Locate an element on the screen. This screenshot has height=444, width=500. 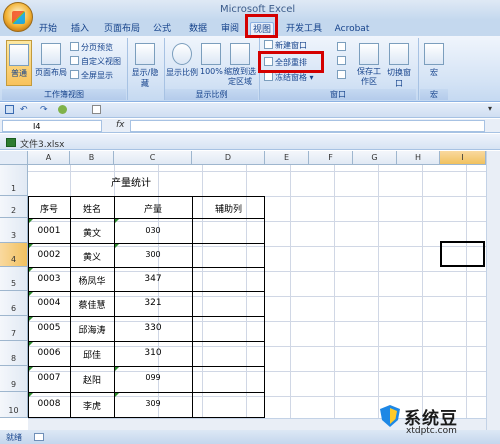
column-header-b: B is located at coordinates (92, 158).